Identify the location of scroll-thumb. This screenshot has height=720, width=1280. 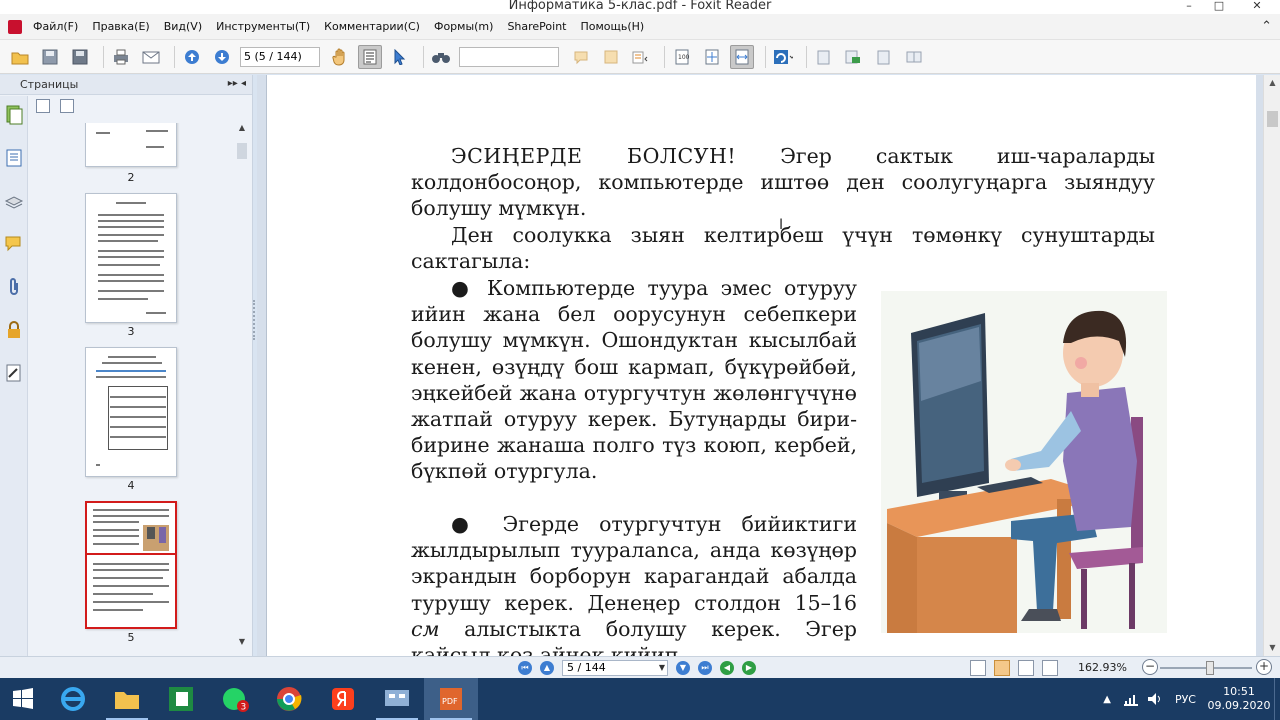
(242, 151).